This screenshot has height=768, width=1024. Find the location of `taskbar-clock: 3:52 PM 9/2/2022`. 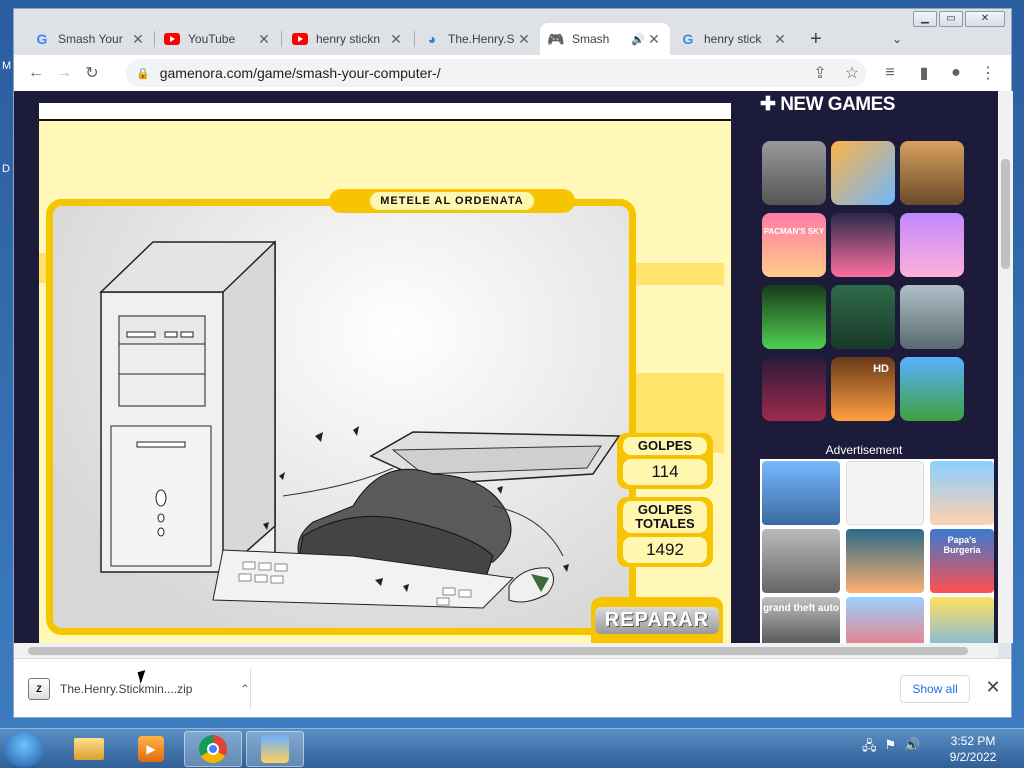

taskbar-clock: 3:52 PM 9/2/2022 is located at coordinates (973, 749).